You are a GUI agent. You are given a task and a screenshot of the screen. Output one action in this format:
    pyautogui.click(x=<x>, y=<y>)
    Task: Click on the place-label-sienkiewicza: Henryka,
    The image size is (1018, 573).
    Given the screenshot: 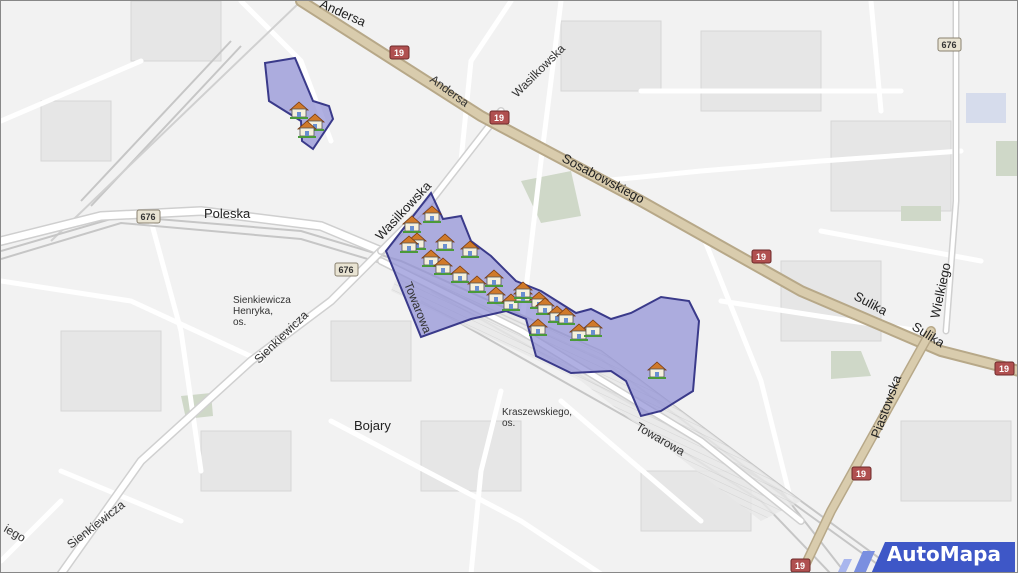 What is the action you would take?
    pyautogui.click(x=253, y=311)
    